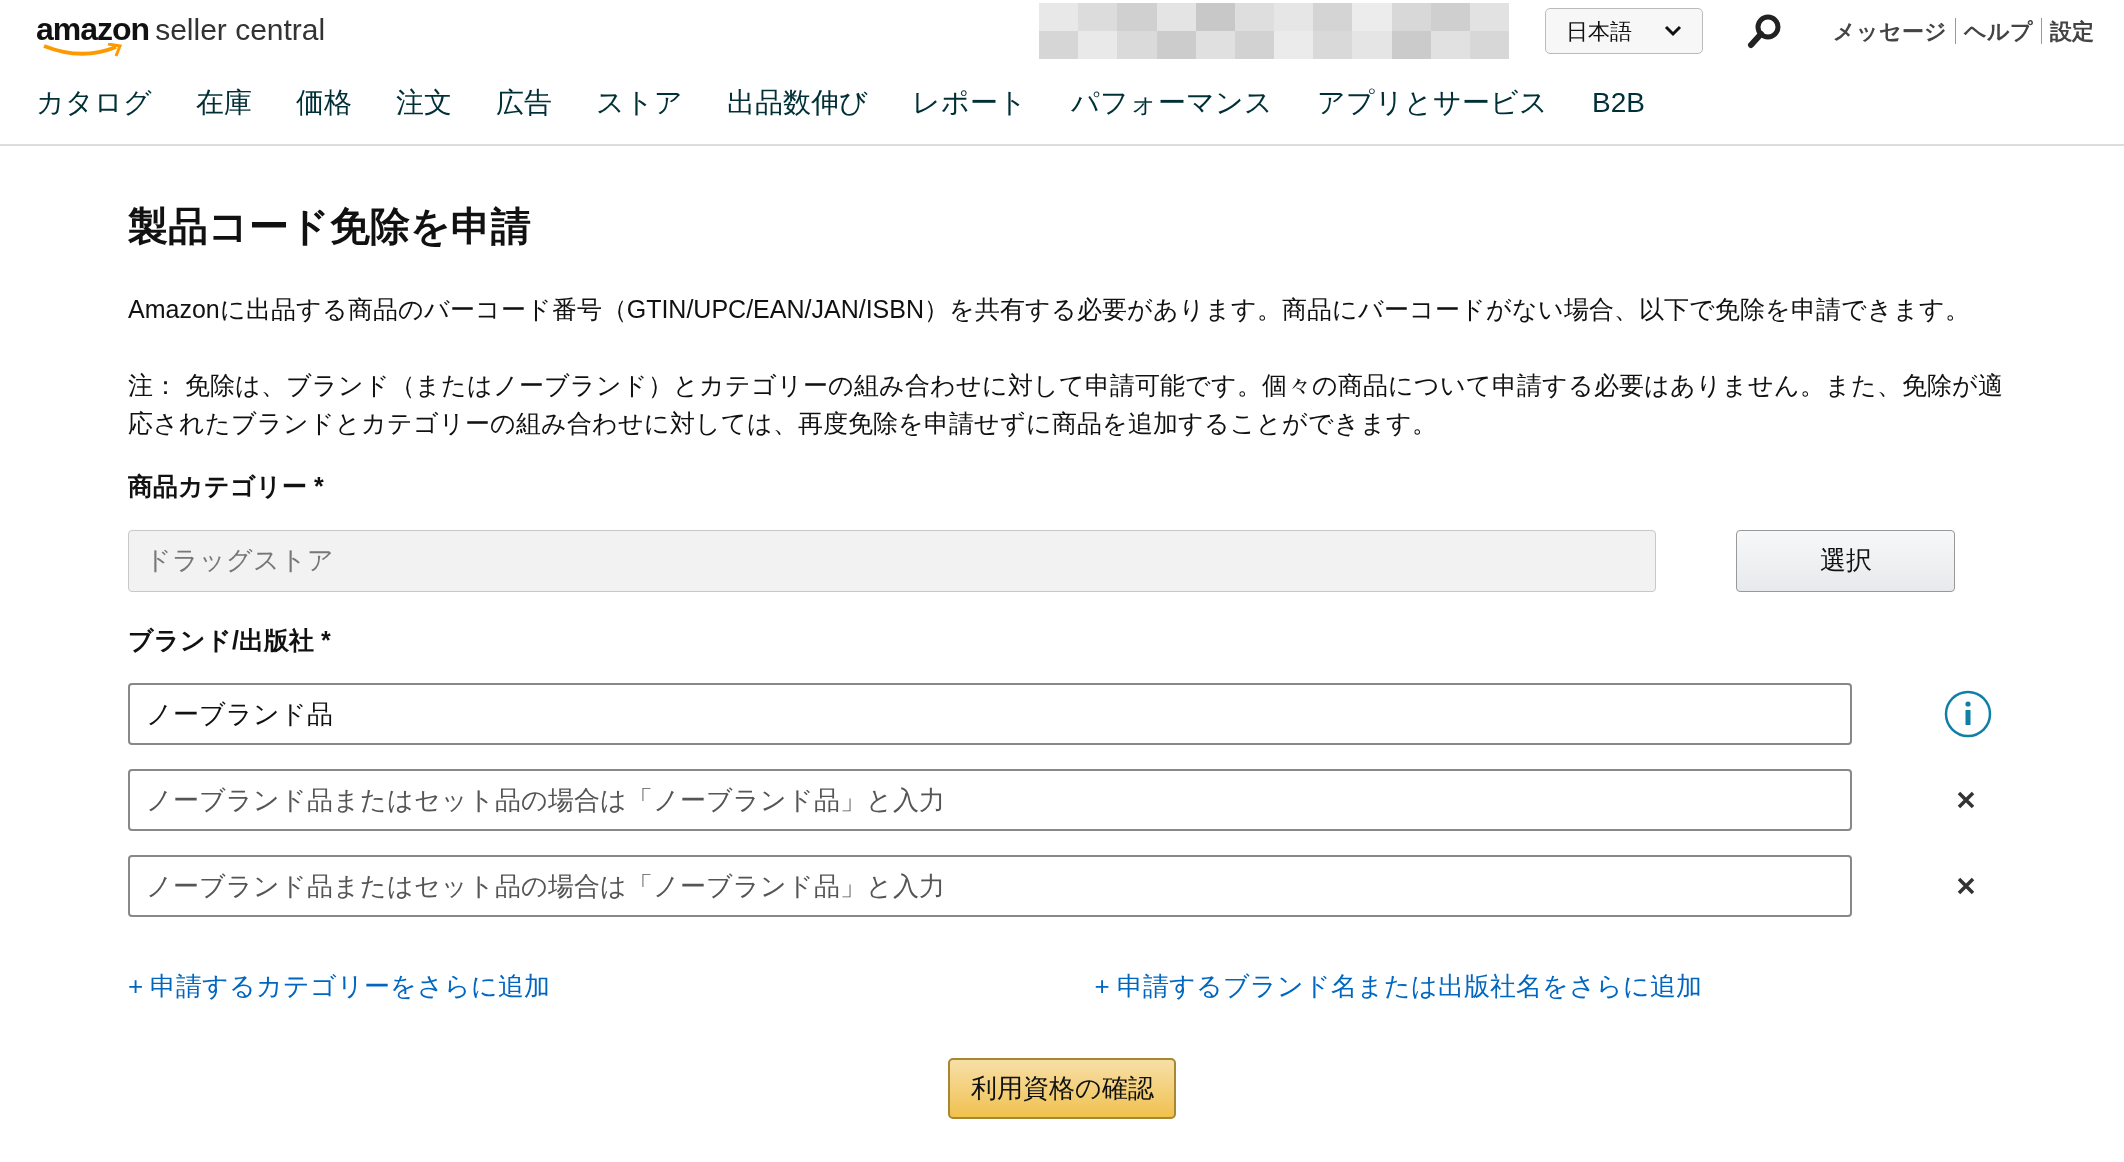  What do you see at coordinates (969, 103) in the screenshot?
I see `nav-tab: レポート` at bounding box center [969, 103].